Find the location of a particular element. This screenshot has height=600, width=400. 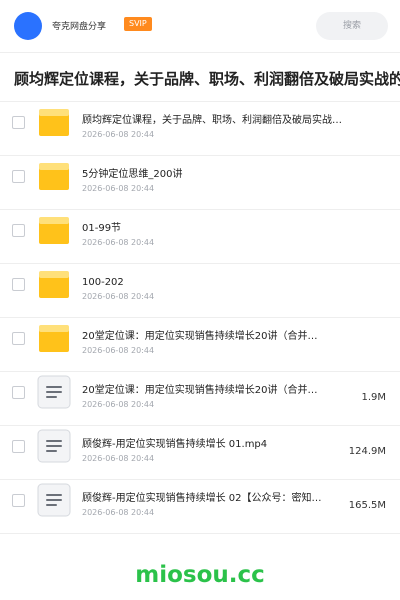

file-name: 顾俊辉-用定位实现销售持续增长 01.mp4 is located at coordinates (175, 444).